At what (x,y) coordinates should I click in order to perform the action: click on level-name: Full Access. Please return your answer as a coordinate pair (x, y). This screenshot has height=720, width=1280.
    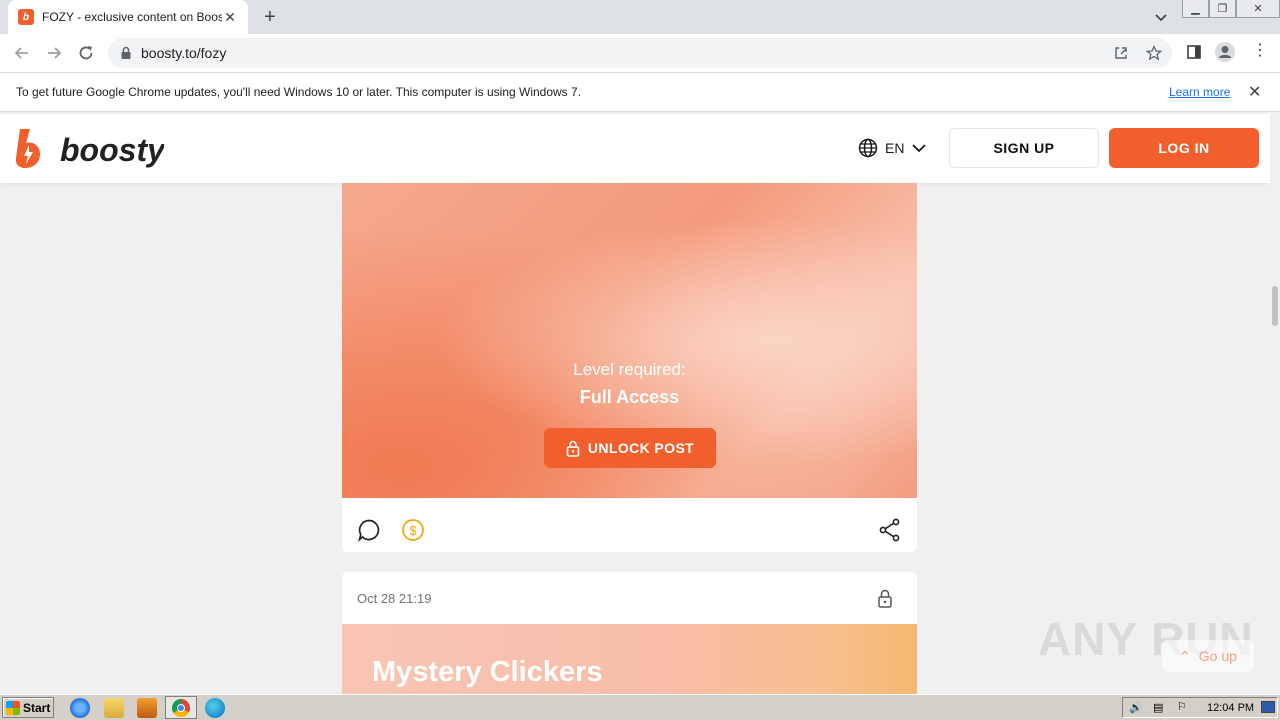
    Looking at the image, I should click on (629, 397).